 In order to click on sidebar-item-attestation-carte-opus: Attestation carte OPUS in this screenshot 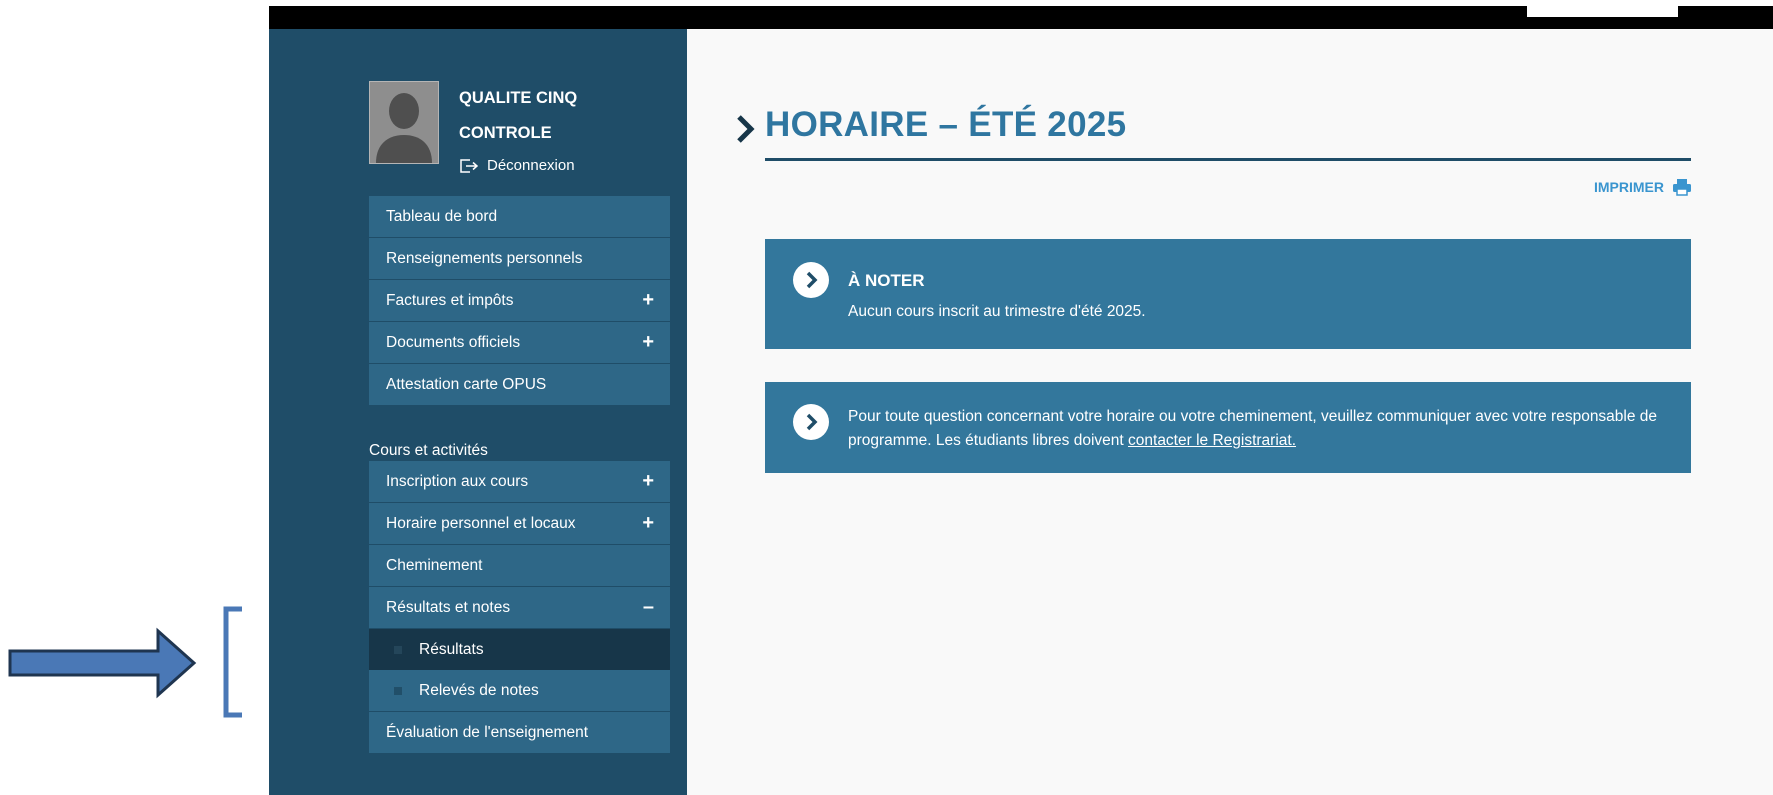, I will do `click(519, 384)`.